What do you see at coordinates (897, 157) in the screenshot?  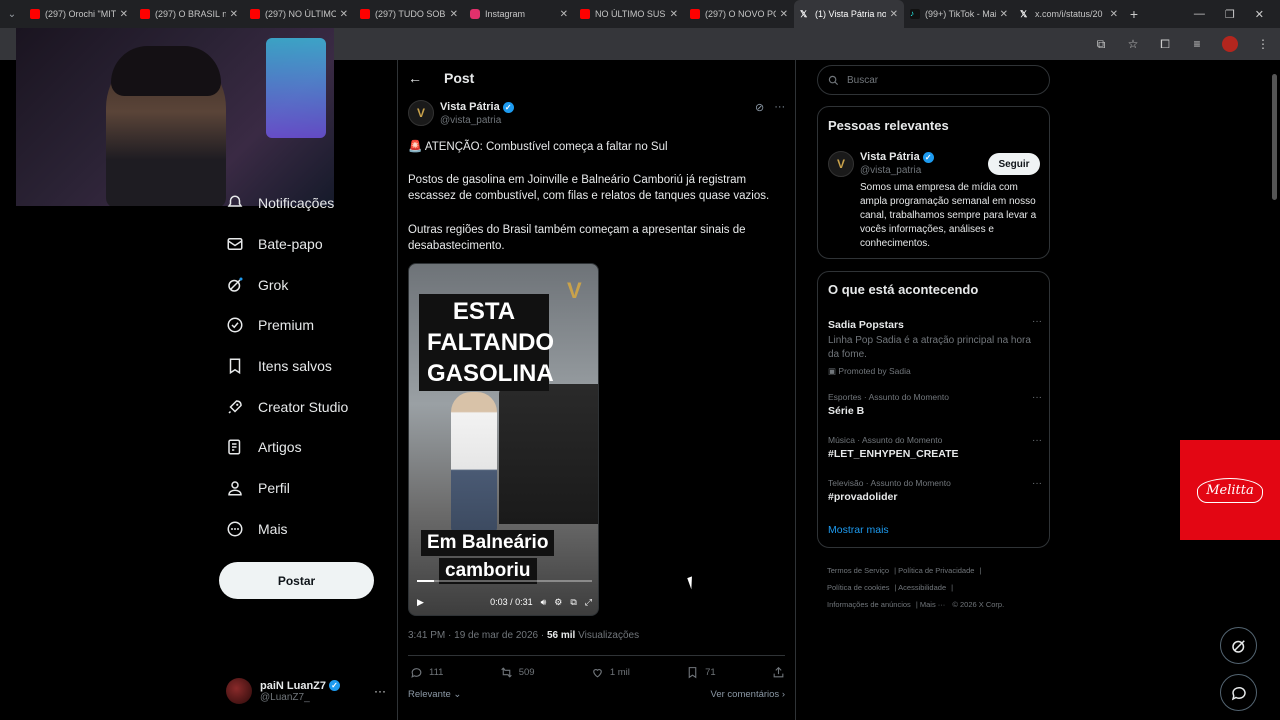 I see `person-name: Vista Pátria ✓` at bounding box center [897, 157].